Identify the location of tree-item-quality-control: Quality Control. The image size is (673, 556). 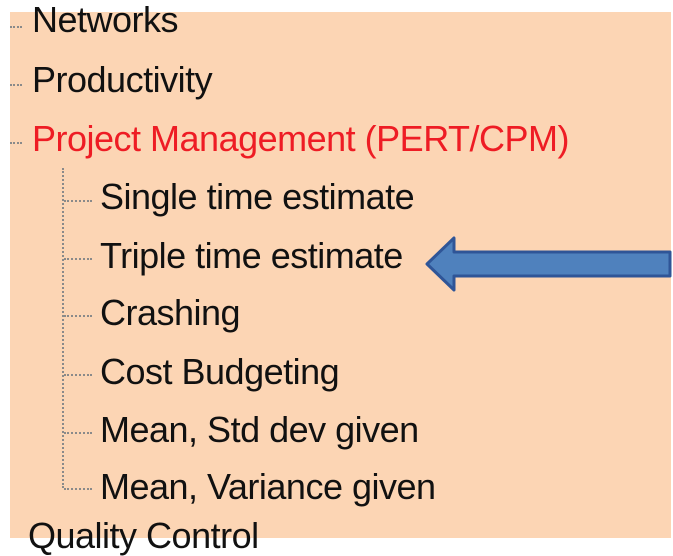
(143, 536).